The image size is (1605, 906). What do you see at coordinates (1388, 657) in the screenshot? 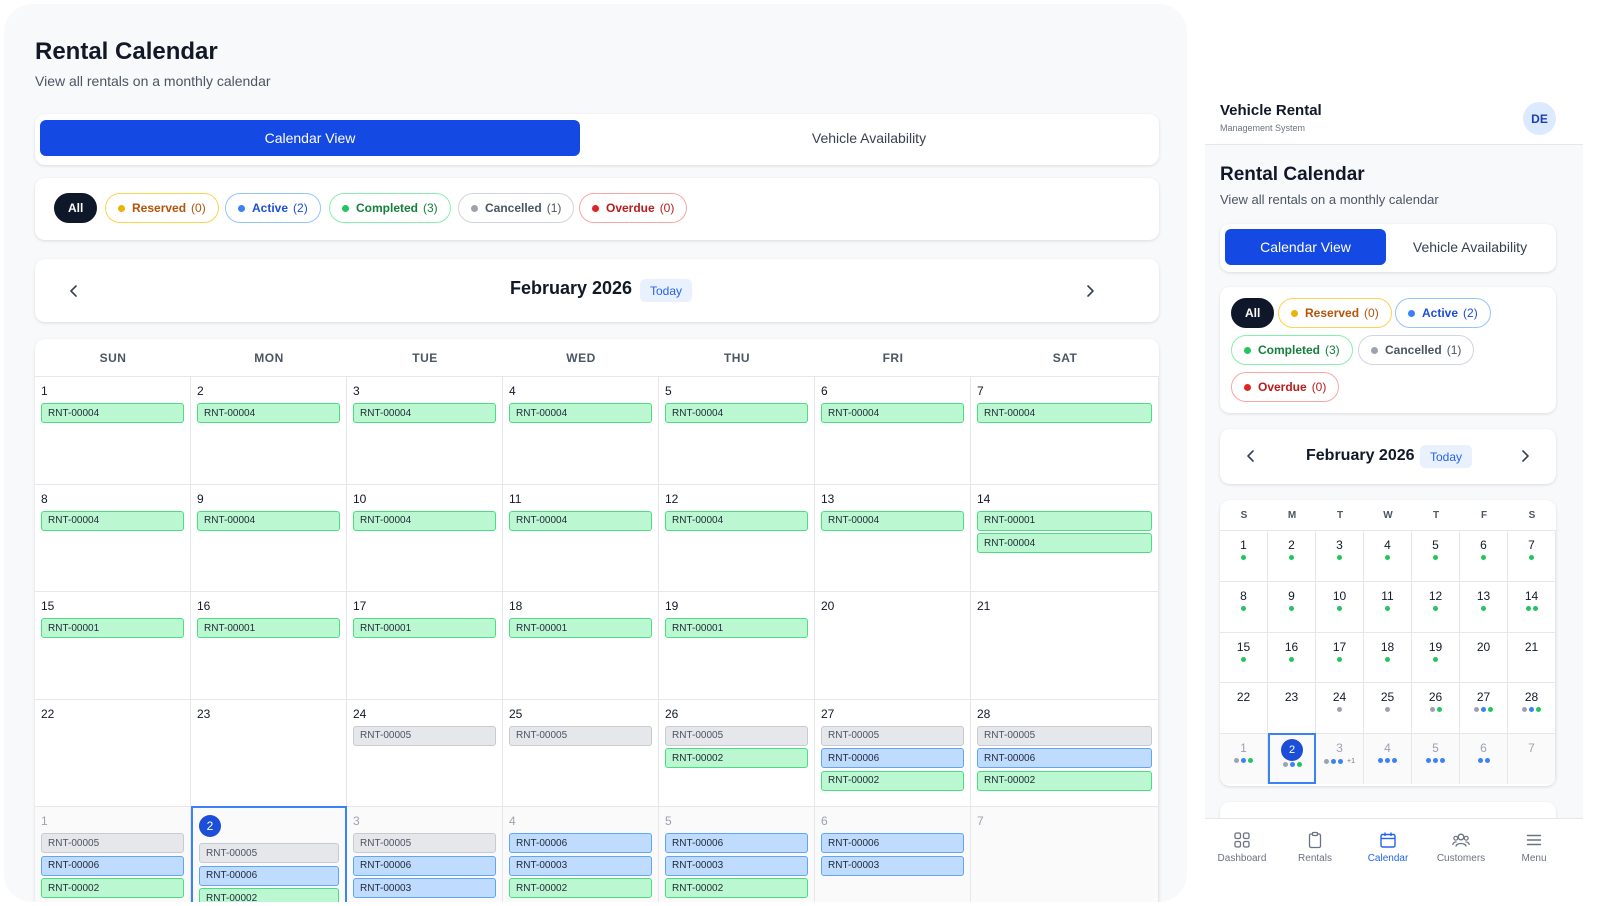
I see `calendar-day-cell: 18` at bounding box center [1388, 657].